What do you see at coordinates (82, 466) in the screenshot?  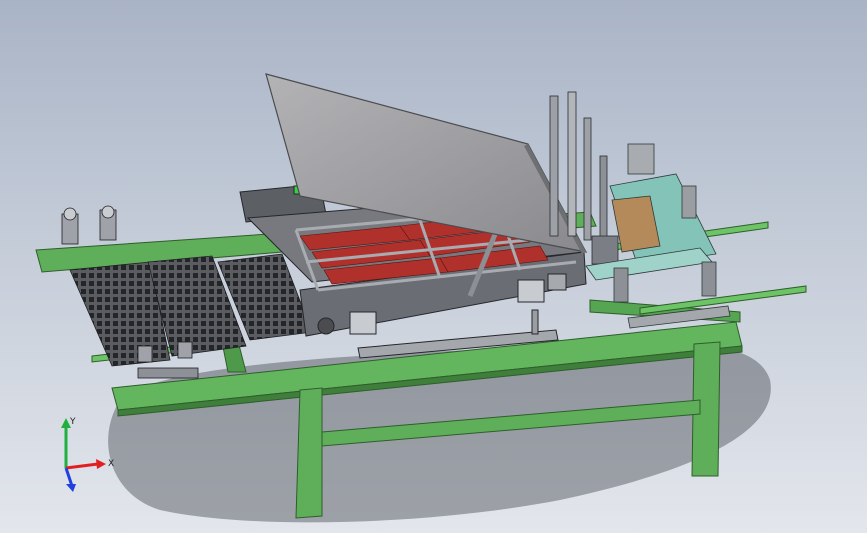 I see `triad-x-axis` at bounding box center [82, 466].